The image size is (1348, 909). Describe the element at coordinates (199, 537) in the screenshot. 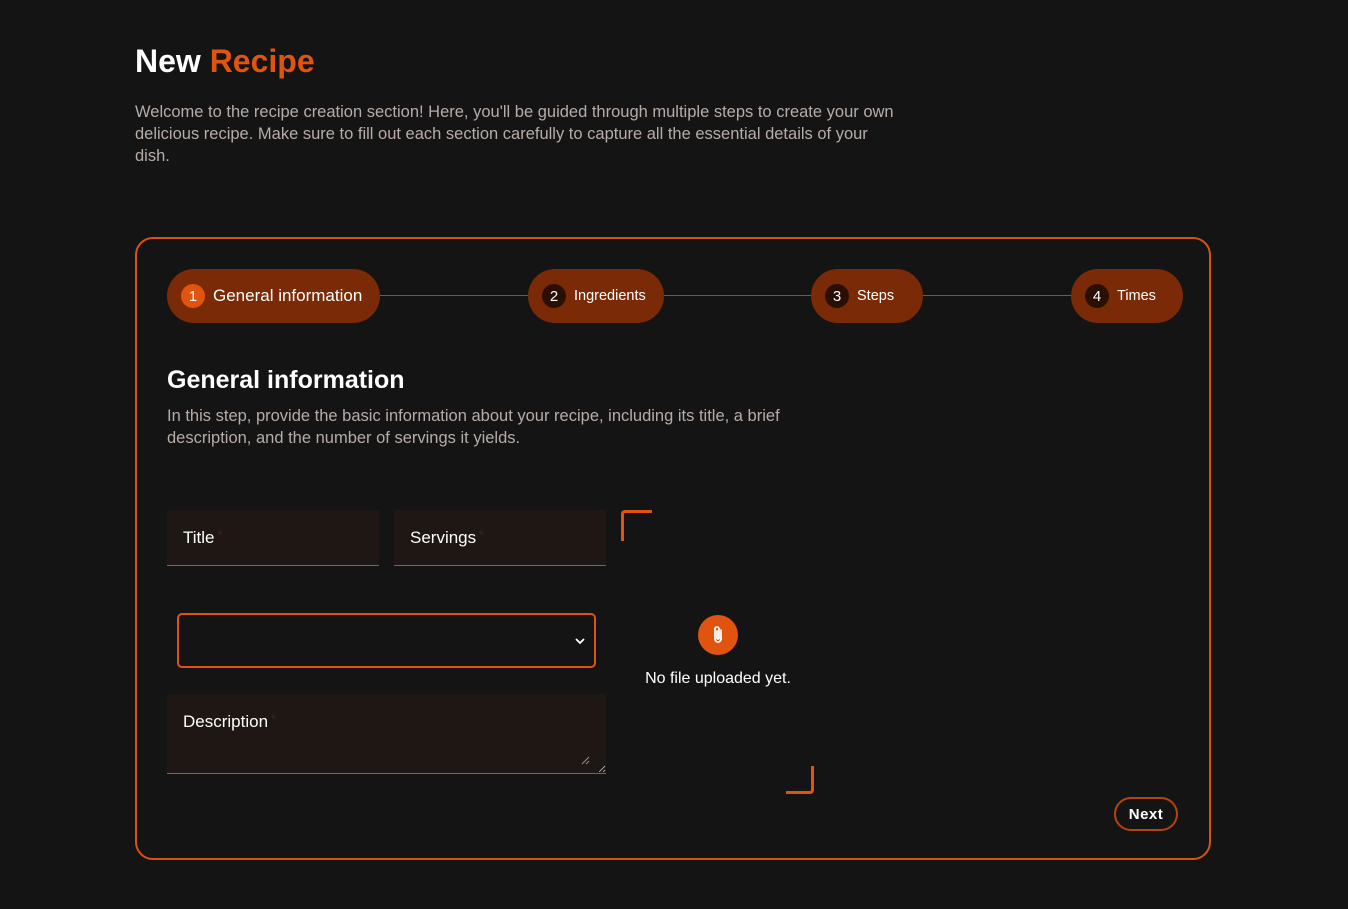

I see `title-label-text: Title` at that location.